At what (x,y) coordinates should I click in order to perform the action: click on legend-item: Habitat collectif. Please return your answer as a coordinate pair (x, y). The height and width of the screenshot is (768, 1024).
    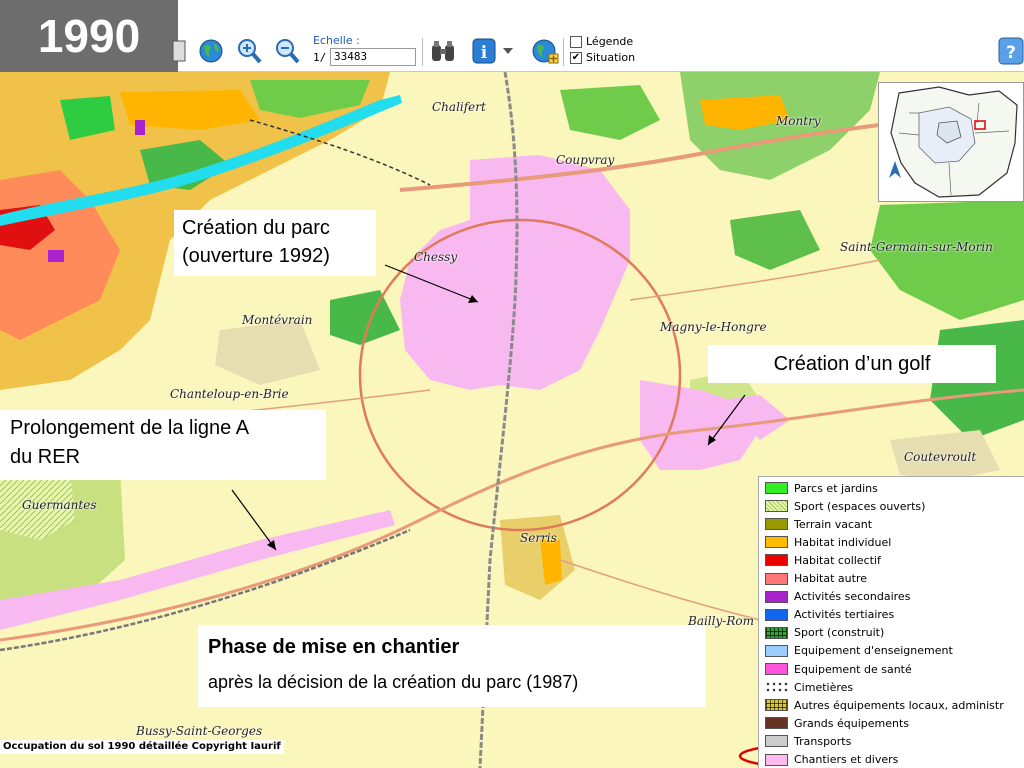
    Looking at the image, I should click on (823, 560).